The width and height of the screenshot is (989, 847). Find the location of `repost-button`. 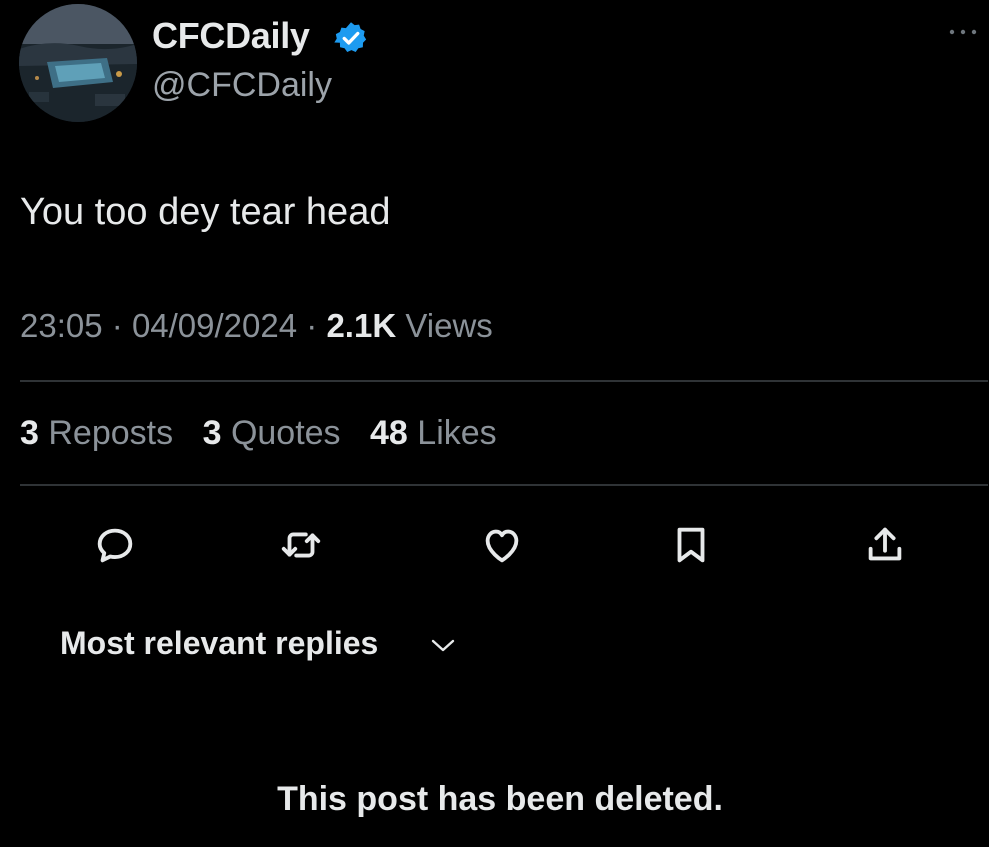

repost-button is located at coordinates (301, 545).